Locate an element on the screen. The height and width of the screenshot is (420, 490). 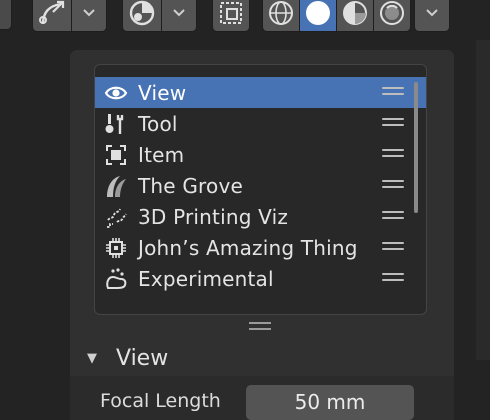
focal-length-row: Focal Length 50 mm is located at coordinates (262, 398).